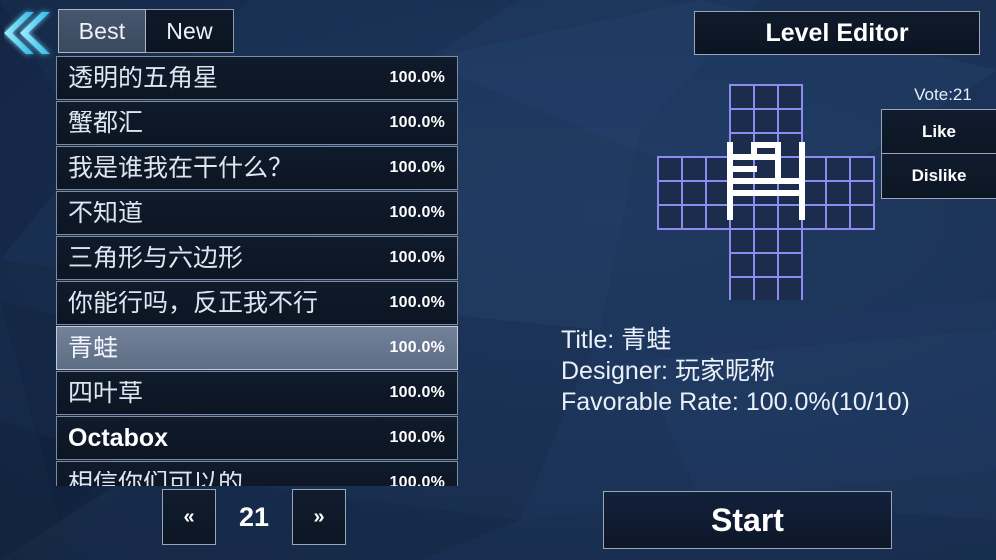 The image size is (996, 560). I want to click on level-row: 透明的五角星 100.0%, so click(257, 78).